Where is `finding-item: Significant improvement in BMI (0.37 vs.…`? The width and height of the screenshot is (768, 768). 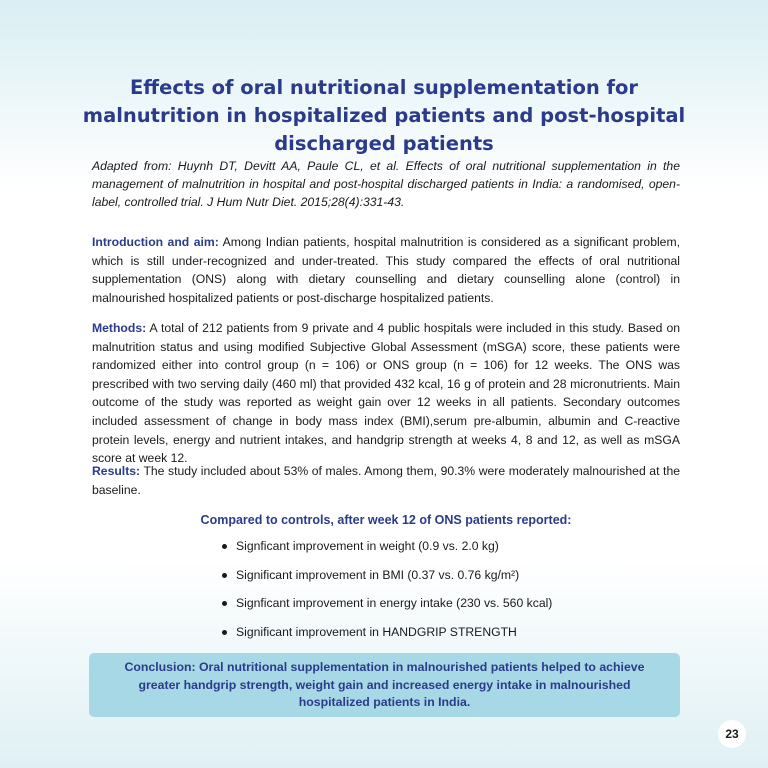
finding-item: Significant improvement in BMI (0.37 vs.… is located at coordinates (428, 579).